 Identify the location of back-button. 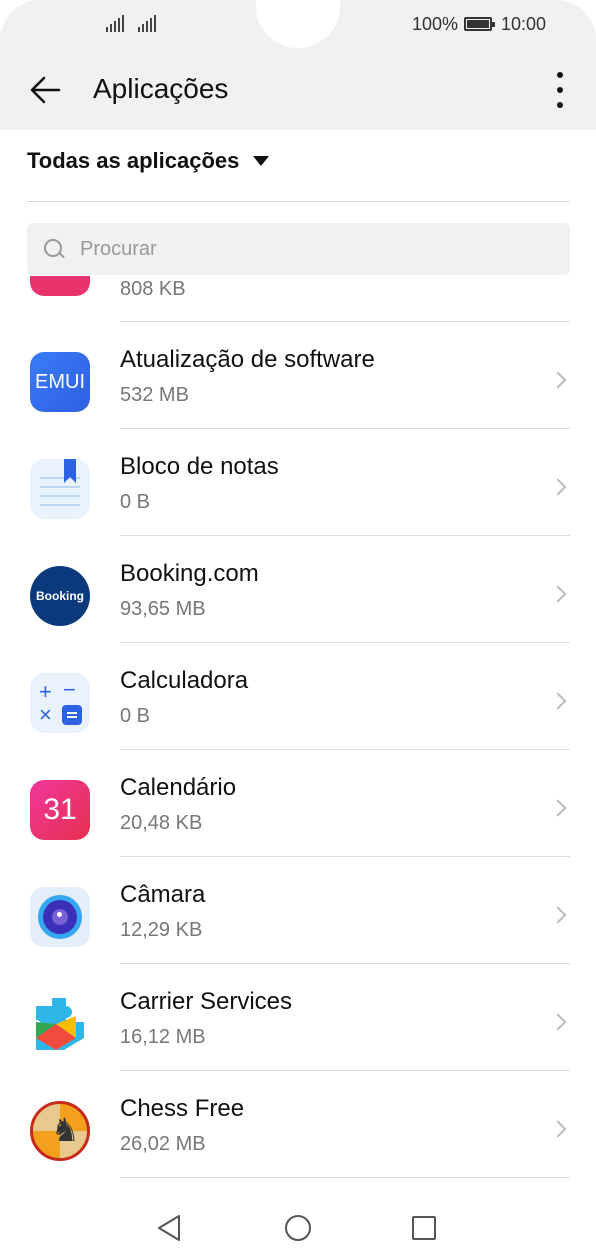
(46, 90).